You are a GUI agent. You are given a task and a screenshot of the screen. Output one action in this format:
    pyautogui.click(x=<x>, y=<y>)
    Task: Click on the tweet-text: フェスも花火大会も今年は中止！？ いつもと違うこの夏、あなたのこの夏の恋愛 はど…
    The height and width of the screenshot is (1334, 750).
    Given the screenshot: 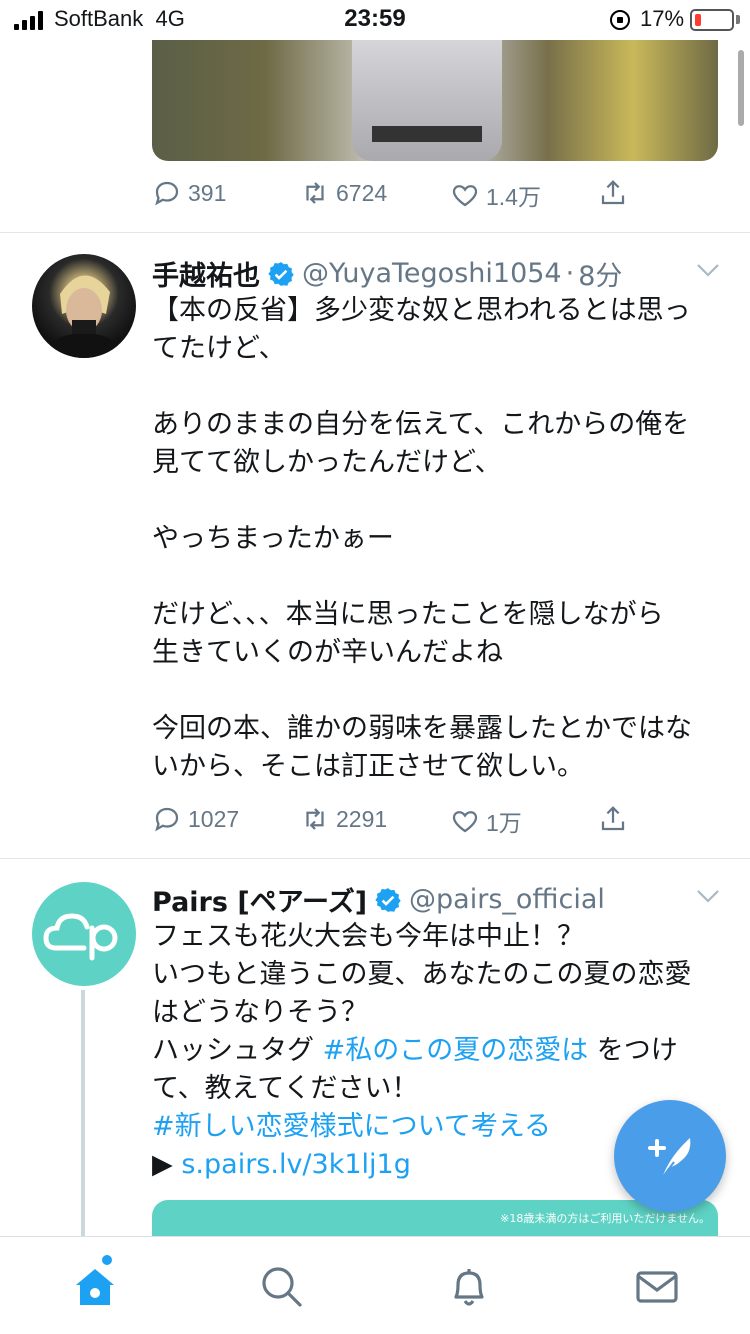 What is the action you would take?
    pyautogui.click(x=421, y=1051)
    